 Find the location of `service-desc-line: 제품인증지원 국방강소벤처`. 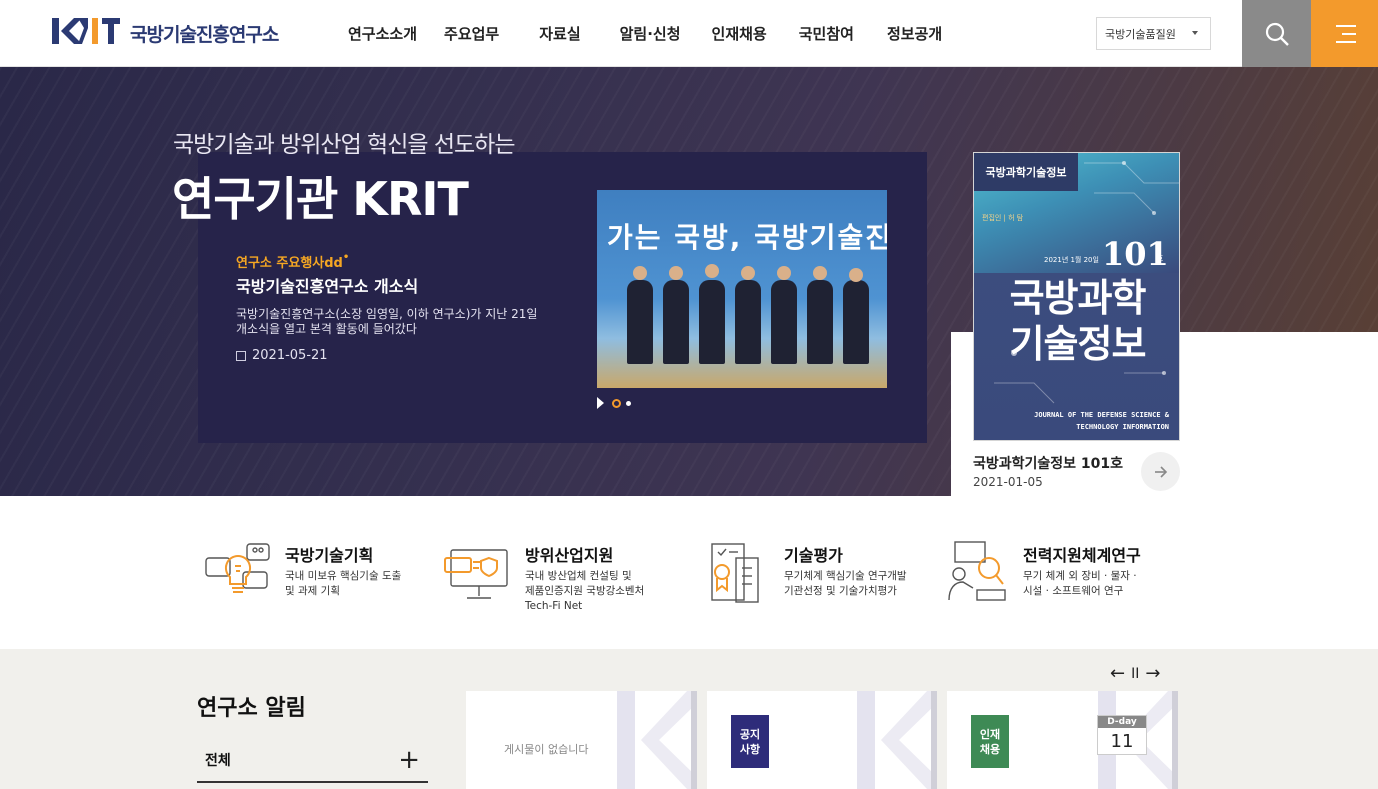

service-desc-line: 제품인증지원 국방강소벤처 is located at coordinates (585, 591).